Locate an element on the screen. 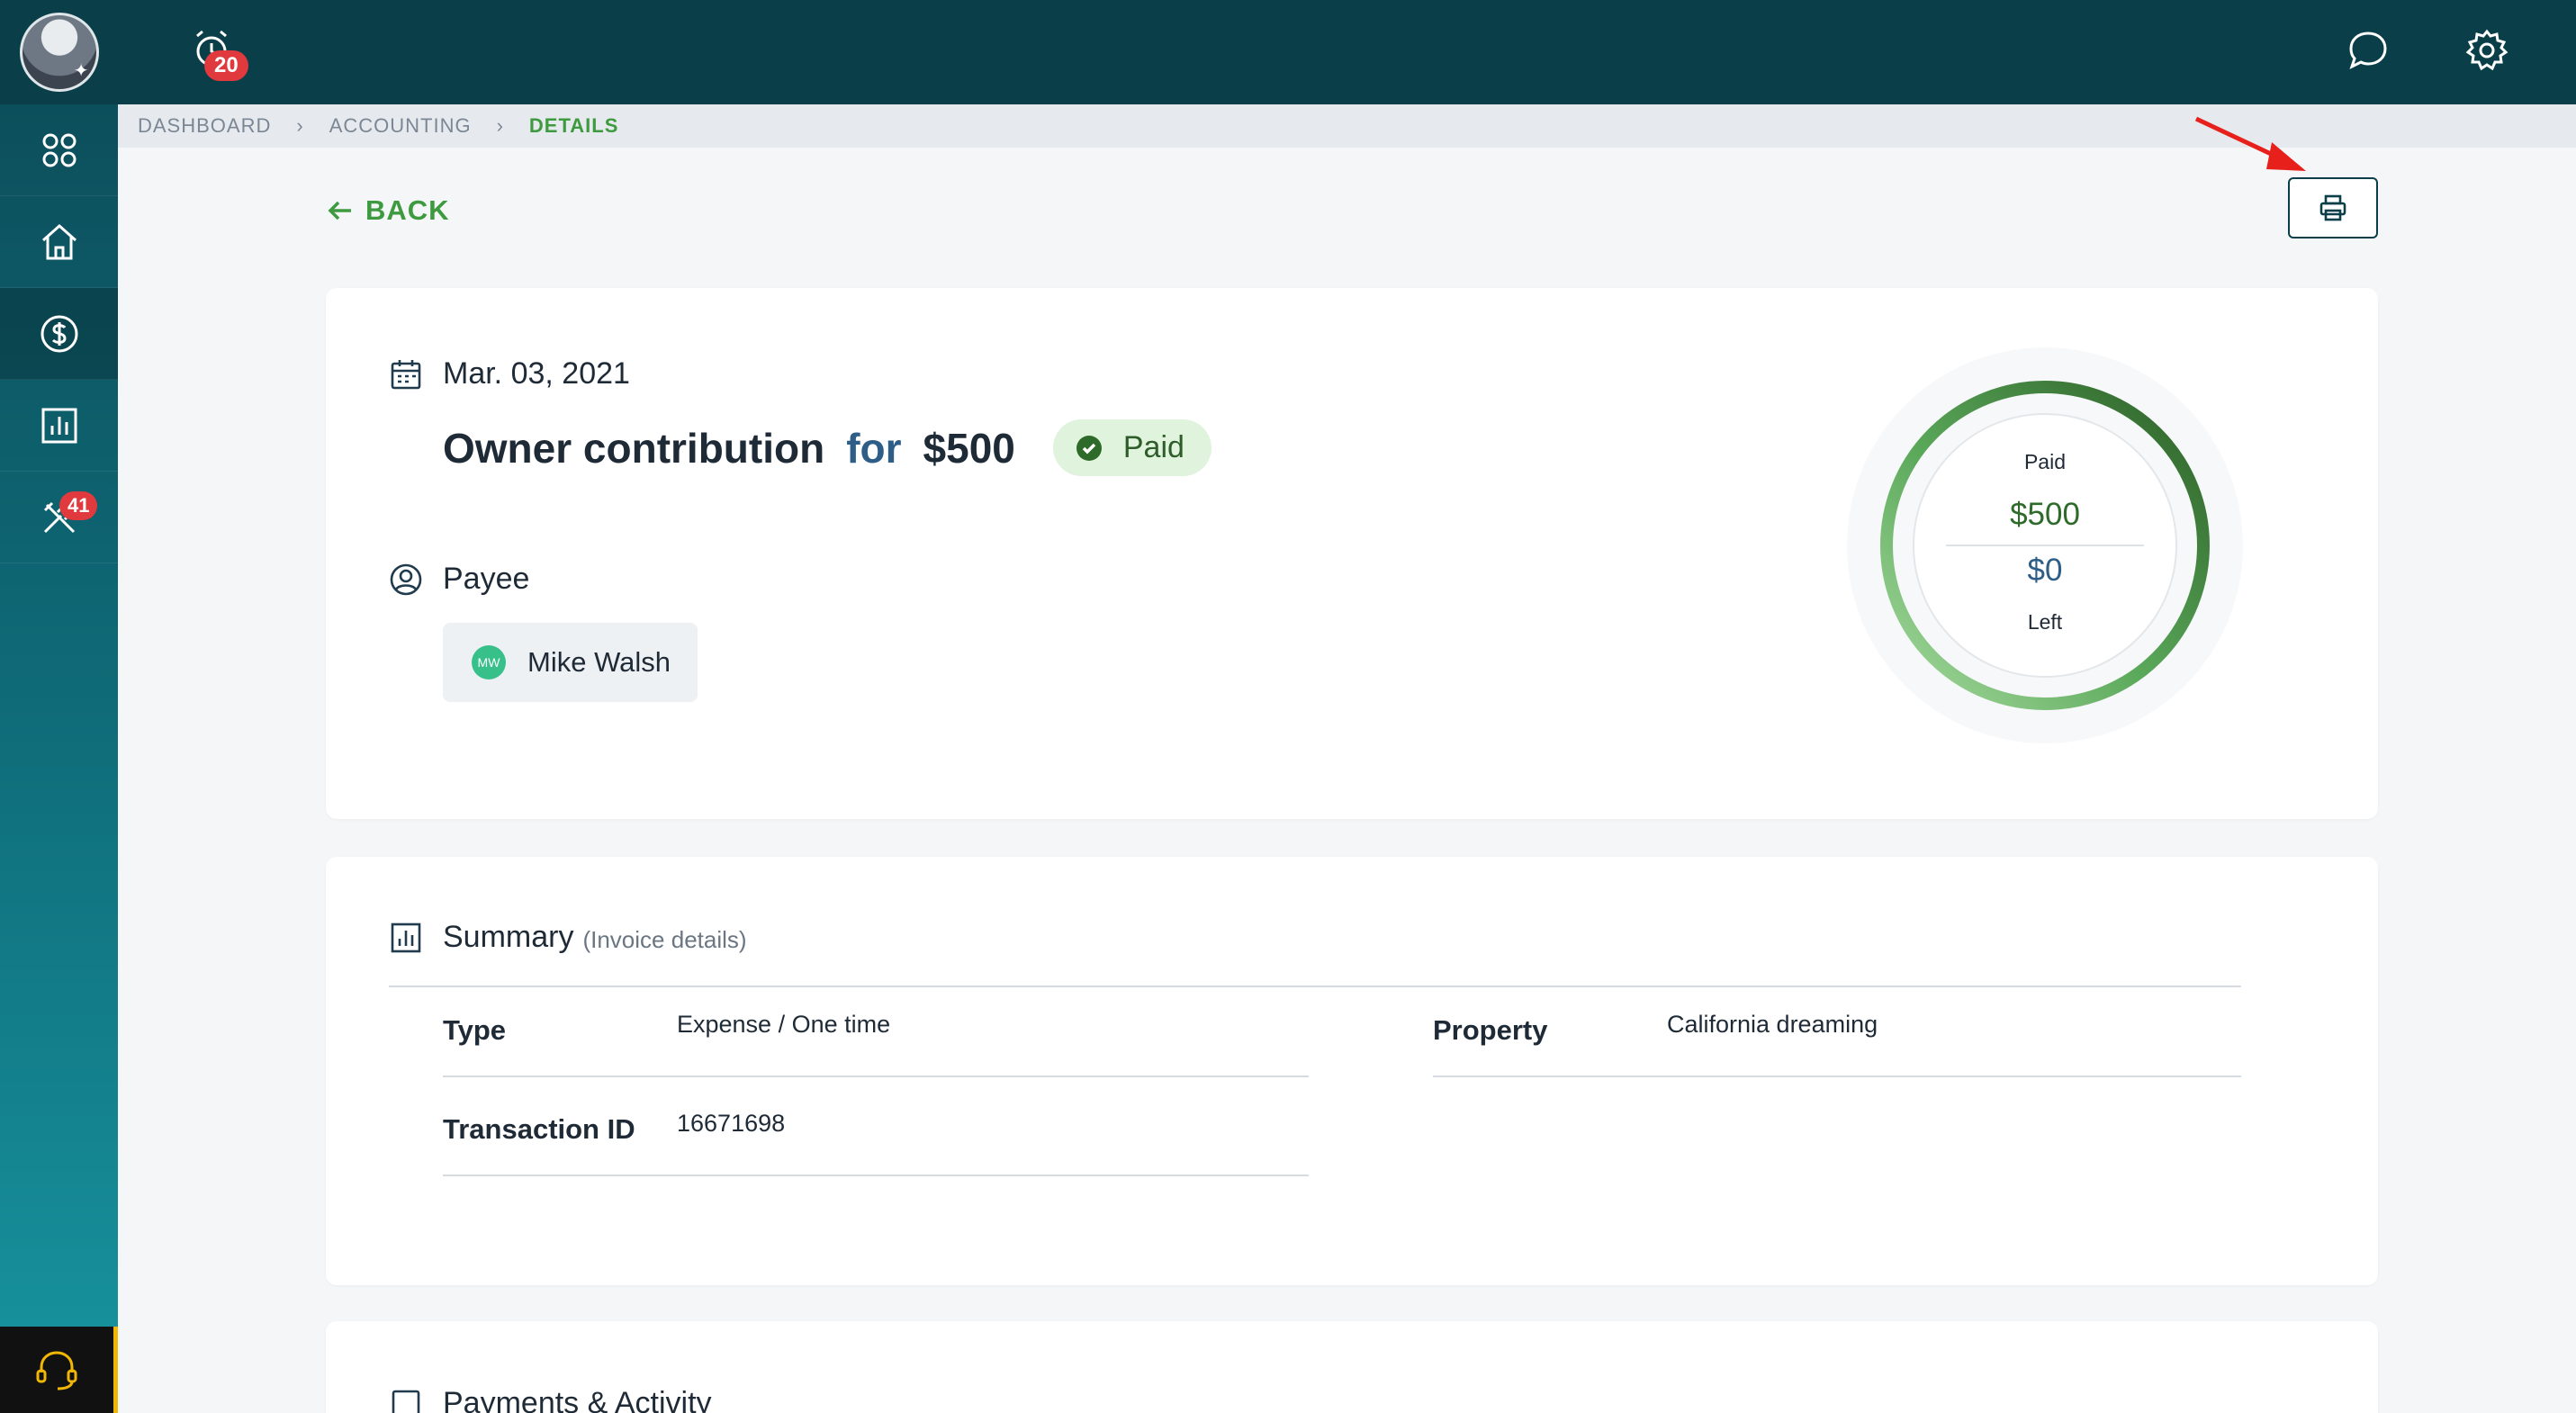  status-text: Paid is located at coordinates (1153, 447).